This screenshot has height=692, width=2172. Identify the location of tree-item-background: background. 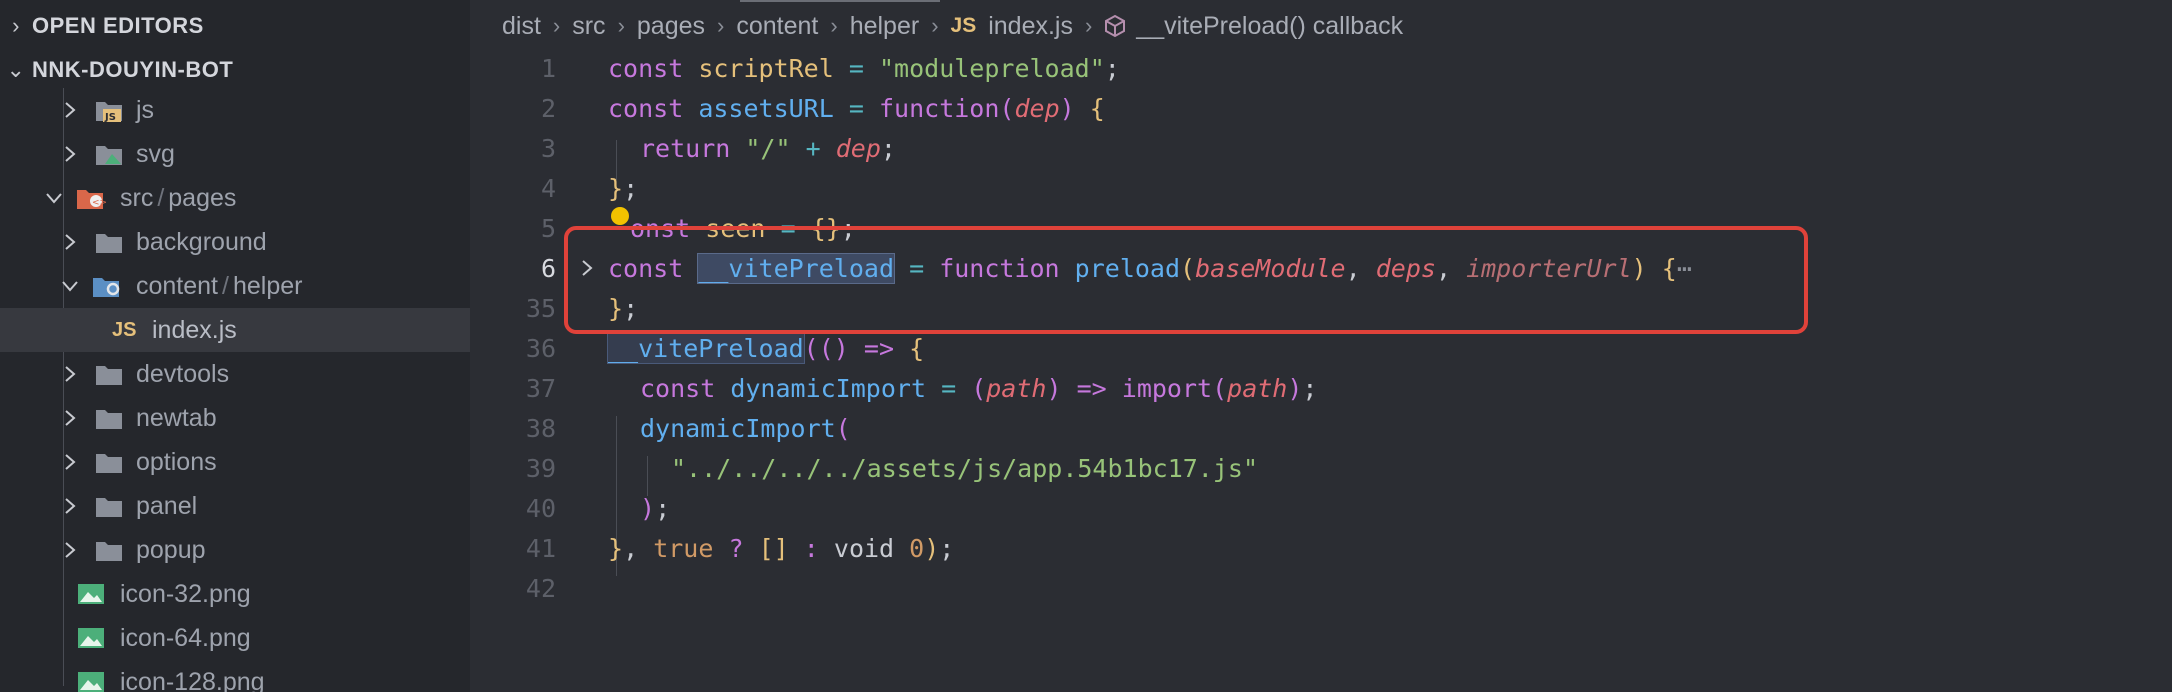
(235, 242).